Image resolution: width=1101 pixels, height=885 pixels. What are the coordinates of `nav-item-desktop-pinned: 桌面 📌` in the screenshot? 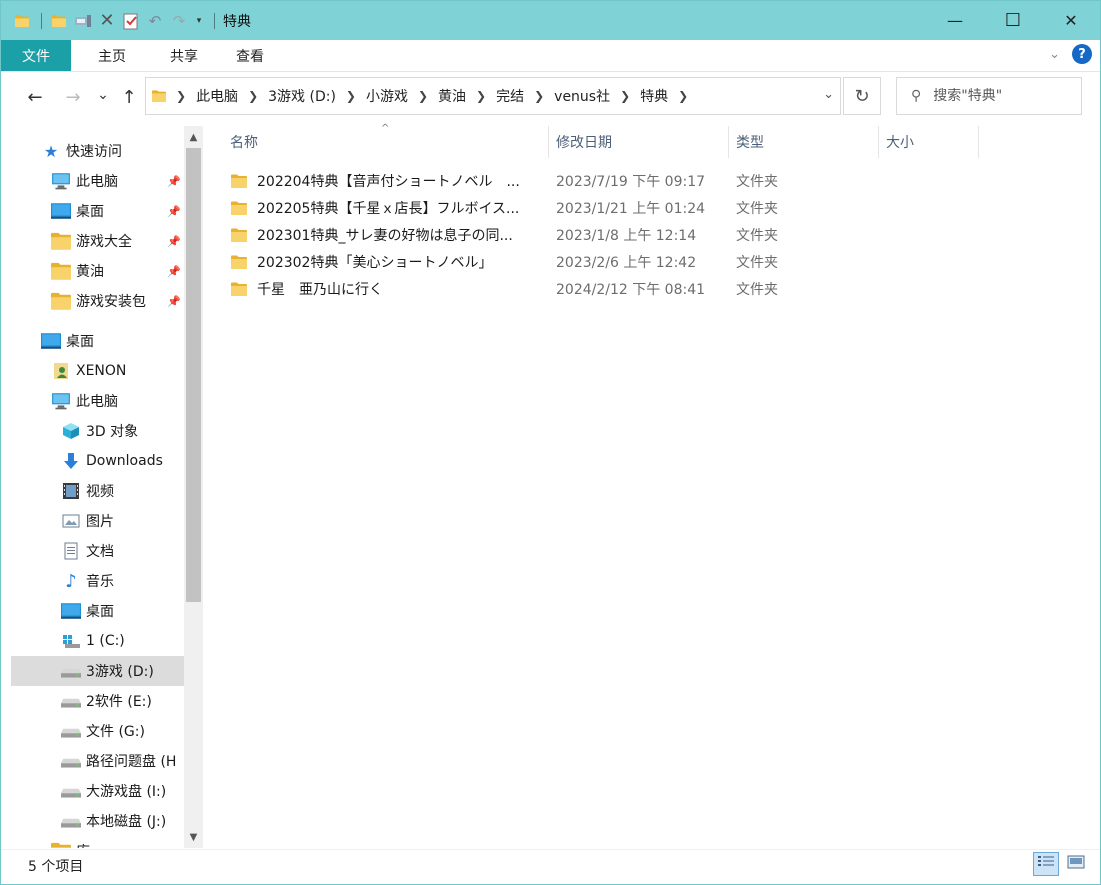 It's located at (118, 211).